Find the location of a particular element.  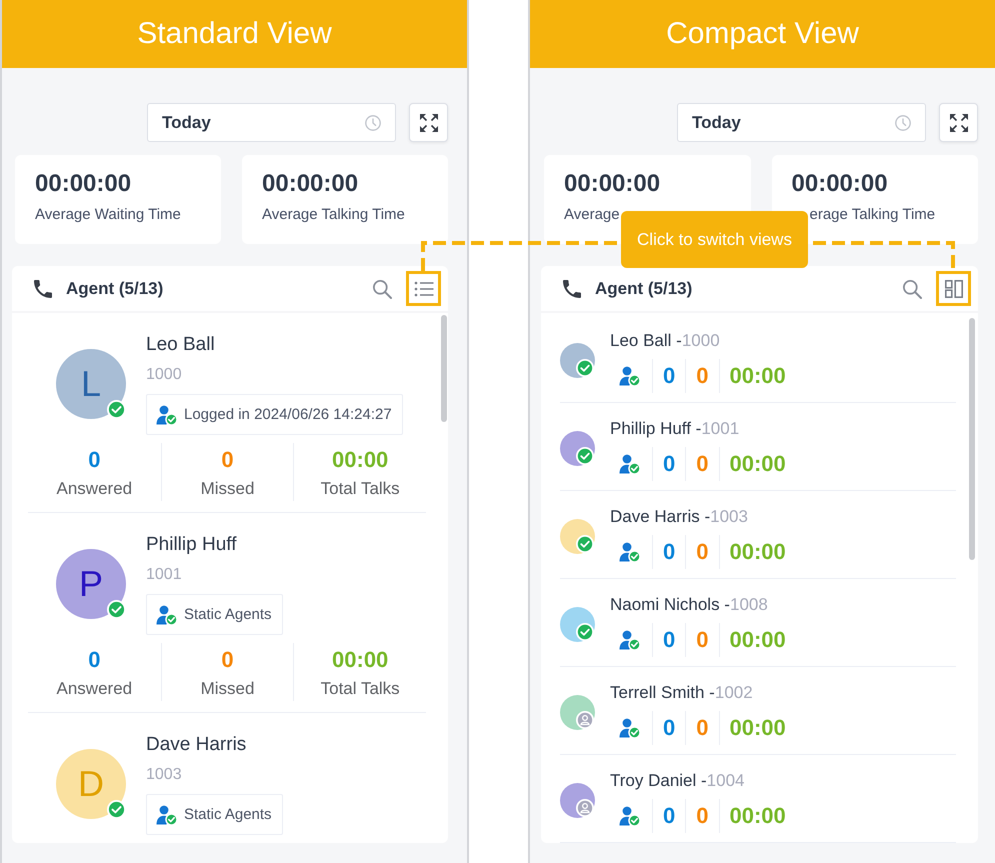

stat-label: Average Waiting Time is located at coordinates (108, 215).